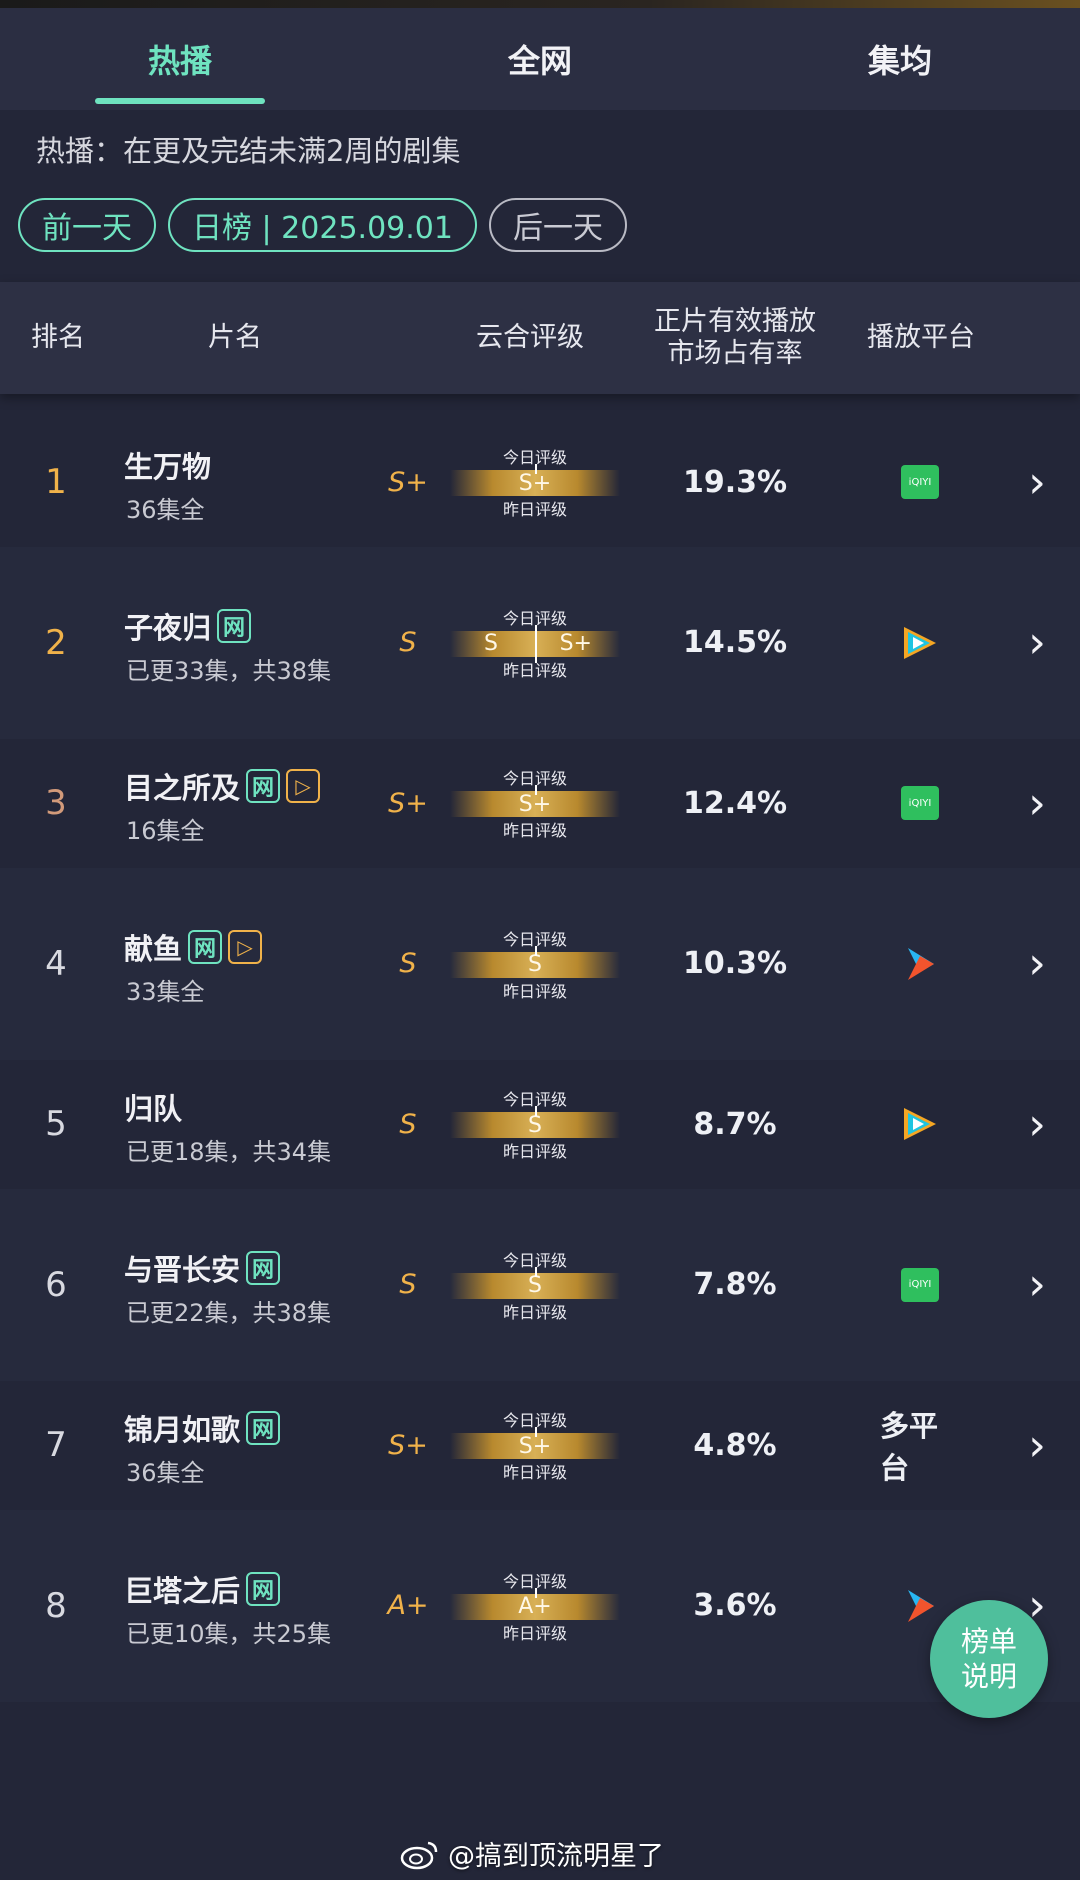  What do you see at coordinates (56, 1605) in the screenshot?
I see `rank-number: 8` at bounding box center [56, 1605].